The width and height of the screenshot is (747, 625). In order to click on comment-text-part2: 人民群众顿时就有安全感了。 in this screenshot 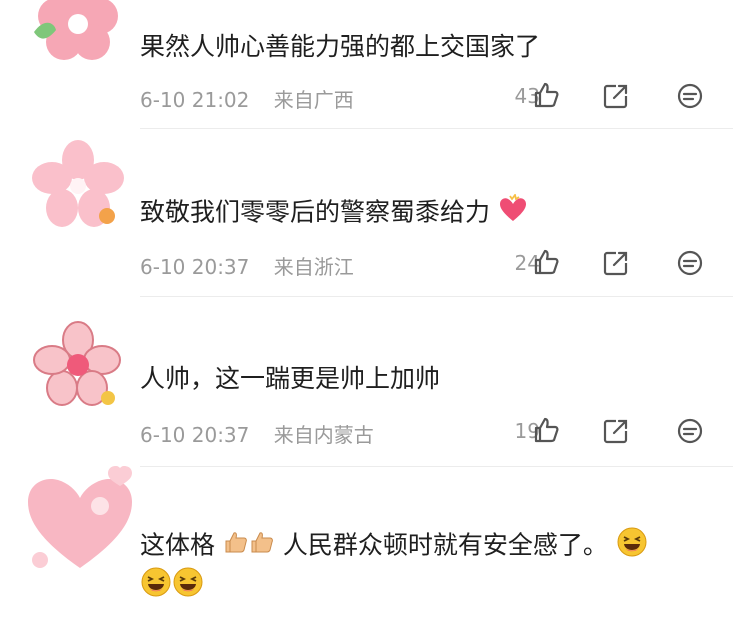, I will do `click(445, 545)`.